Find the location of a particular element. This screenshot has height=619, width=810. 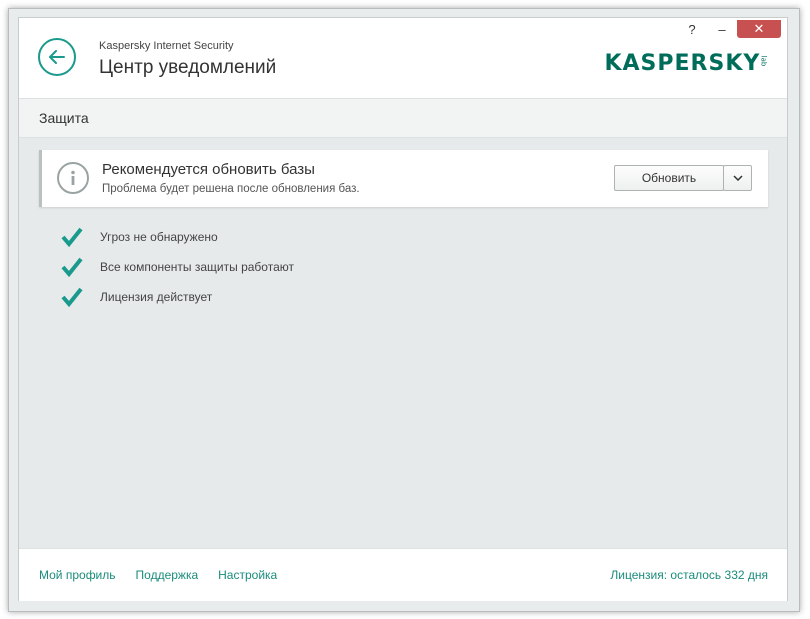

my-profile-link: Мой профиль is located at coordinates (77, 575).